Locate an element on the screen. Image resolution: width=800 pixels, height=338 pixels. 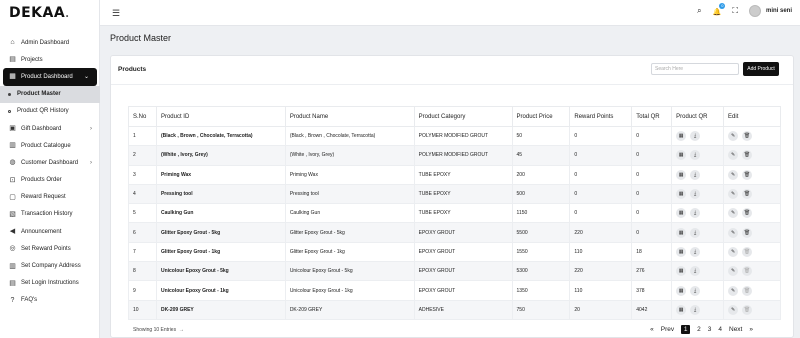
sidebar-item-announcement: ◀ Announcement is located at coordinates (50, 231).